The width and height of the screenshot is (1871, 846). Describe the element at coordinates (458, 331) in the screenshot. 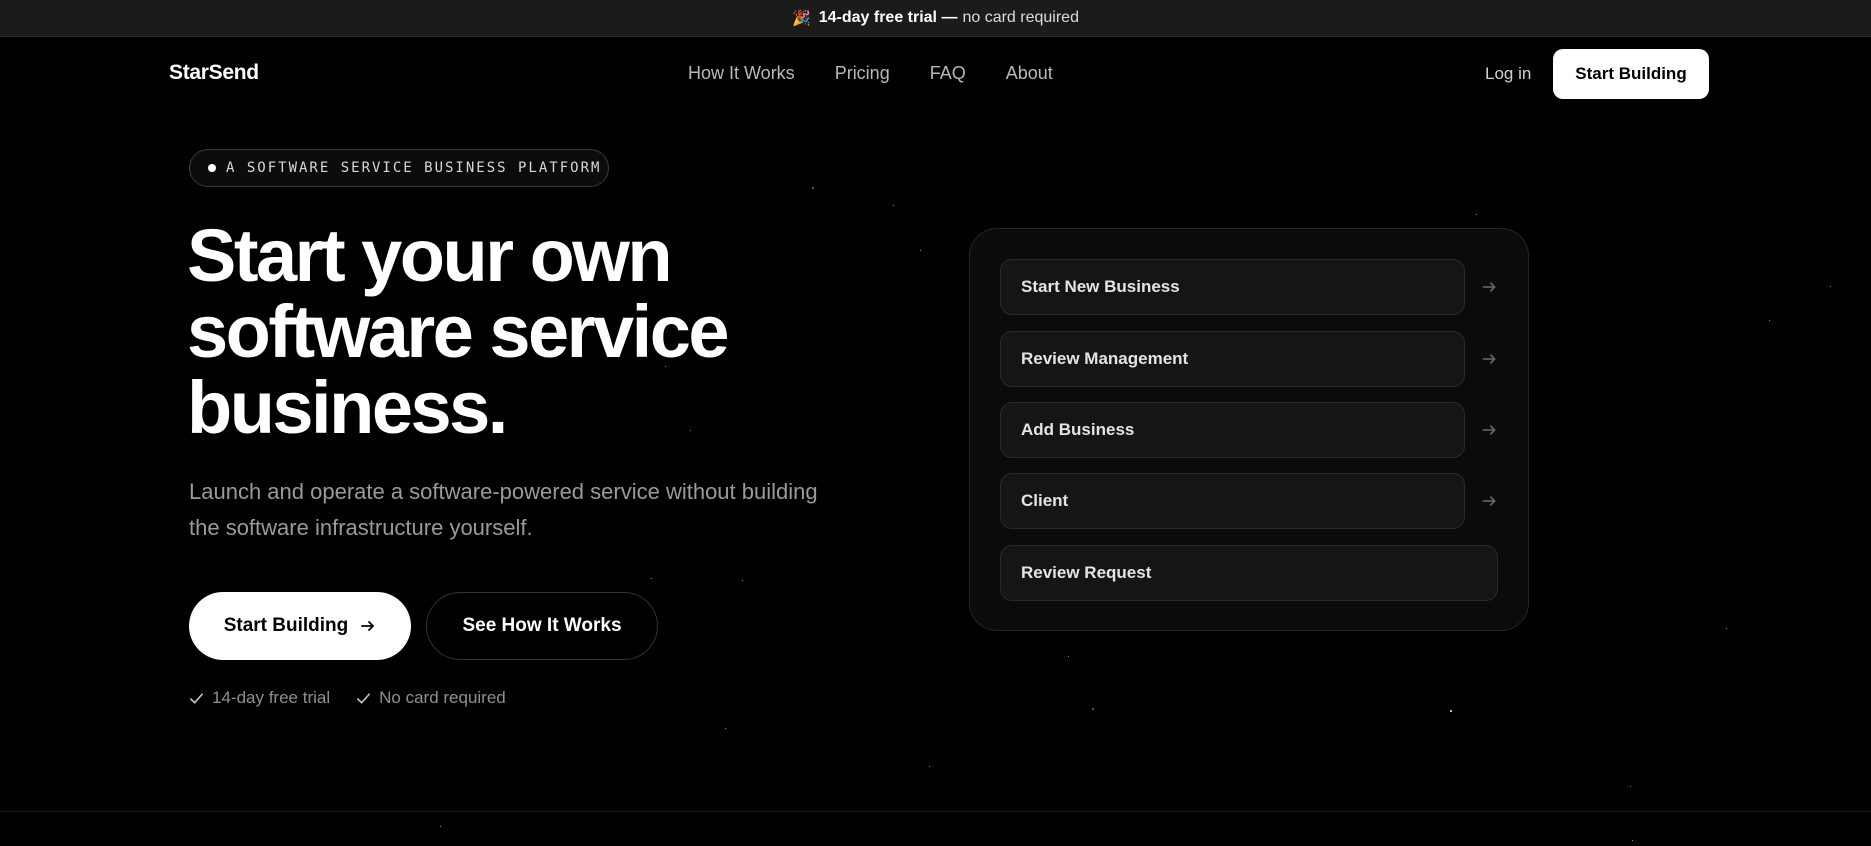

I see `hero-title-line-2: software service` at that location.